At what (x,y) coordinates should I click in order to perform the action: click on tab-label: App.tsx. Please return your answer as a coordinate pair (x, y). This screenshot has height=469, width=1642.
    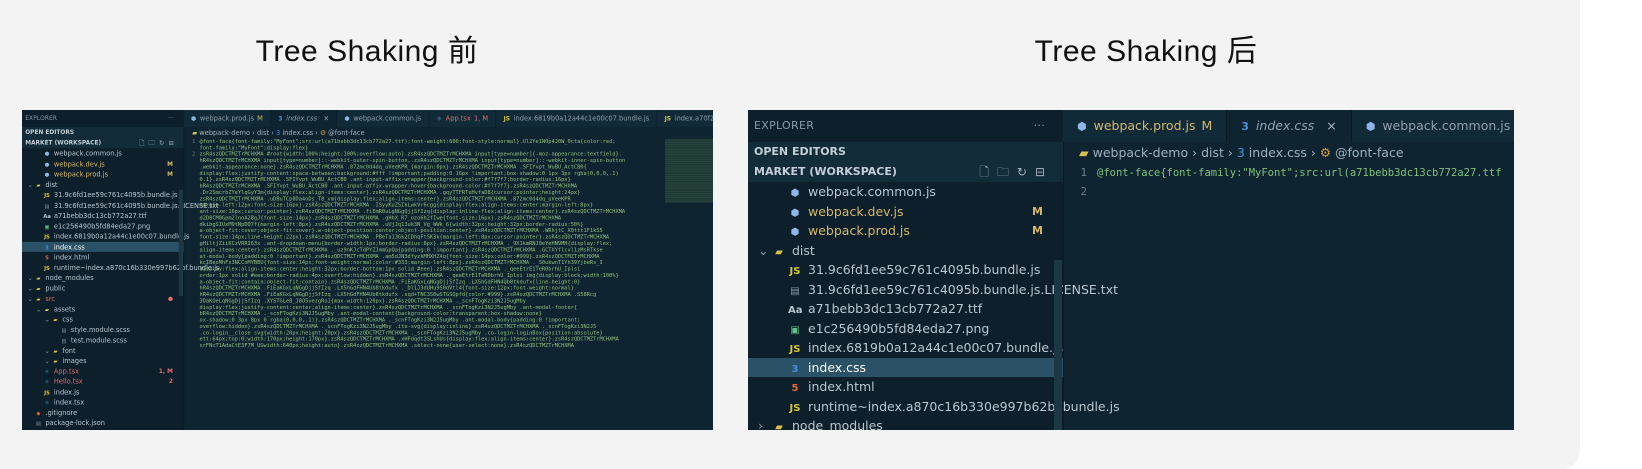
    Looking at the image, I should click on (458, 118).